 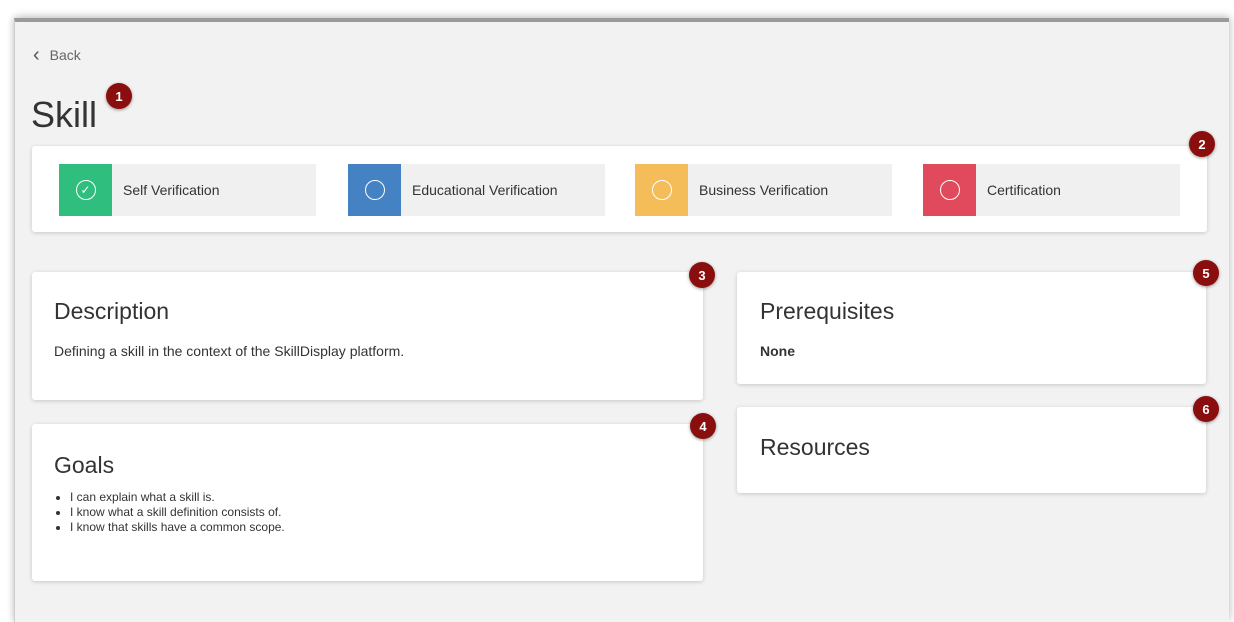 I want to click on verification-educational: Educational Verification, so click(x=476, y=190).